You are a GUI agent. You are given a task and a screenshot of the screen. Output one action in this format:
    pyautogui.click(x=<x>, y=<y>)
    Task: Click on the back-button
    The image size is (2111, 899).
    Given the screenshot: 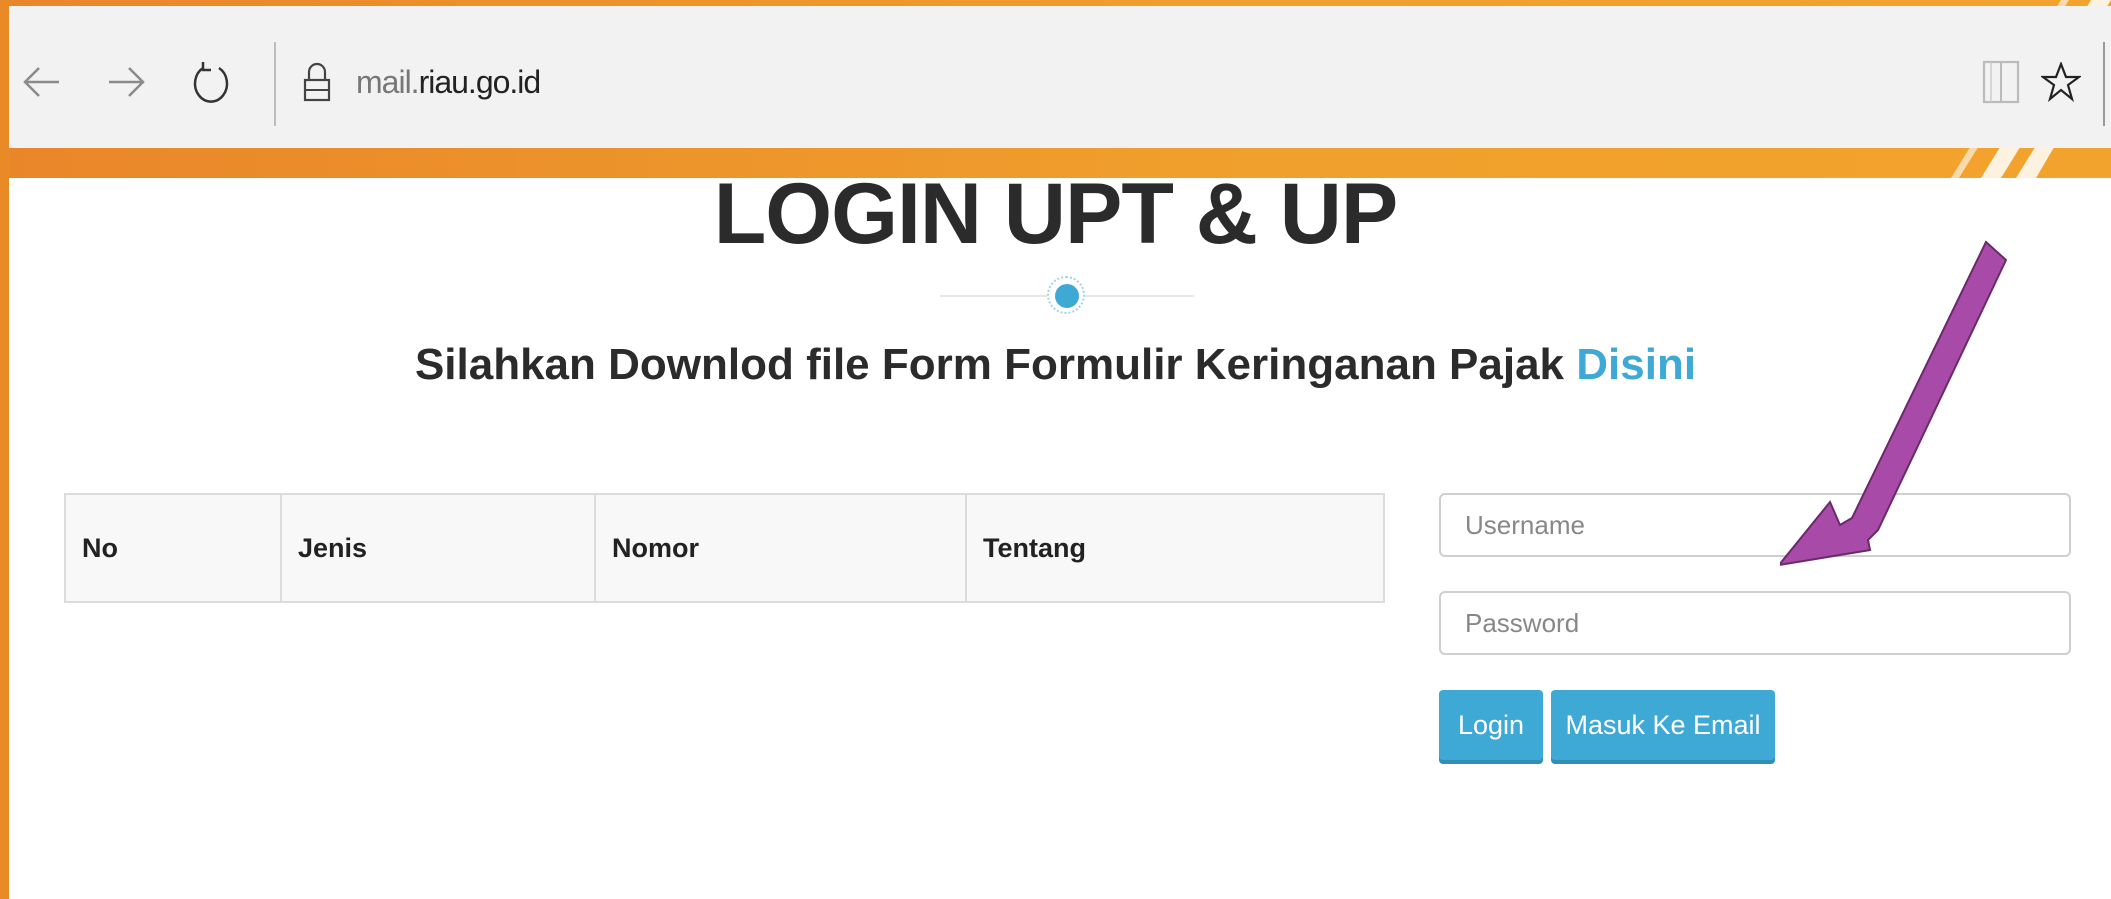 What is the action you would take?
    pyautogui.click(x=41, y=82)
    